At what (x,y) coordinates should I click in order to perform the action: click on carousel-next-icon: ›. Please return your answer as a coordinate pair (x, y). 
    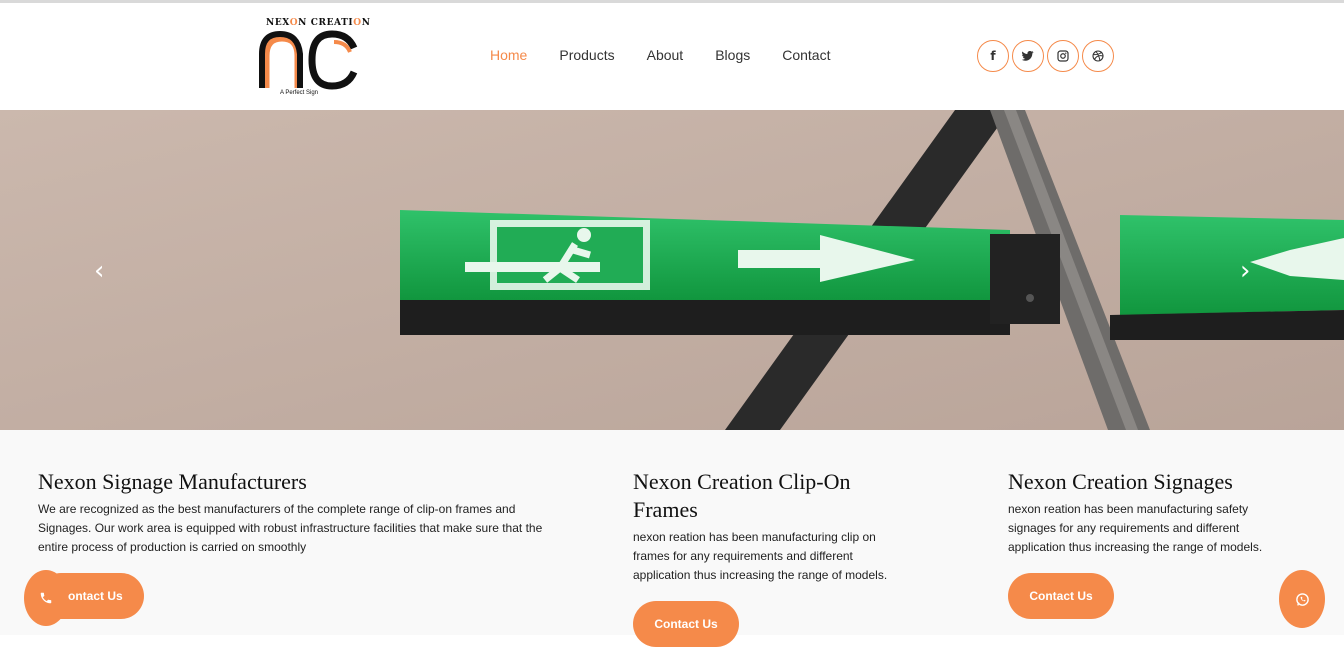
    Looking at the image, I should click on (1245, 271).